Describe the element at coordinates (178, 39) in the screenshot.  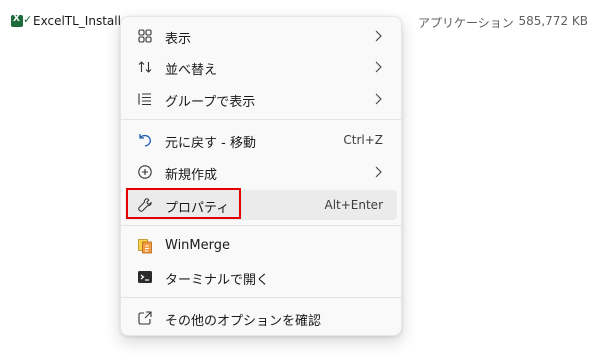
I see `menu-item-label: 表示` at that location.